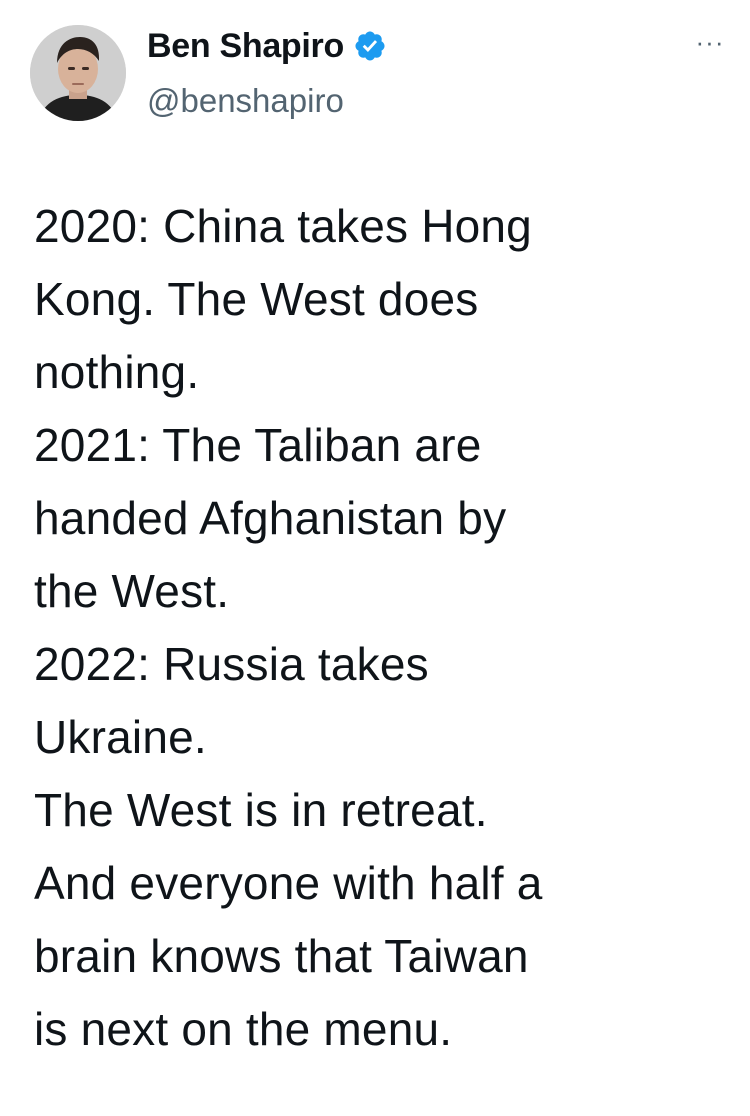  I want to click on tweet-line: Ukraine., so click(120, 737).